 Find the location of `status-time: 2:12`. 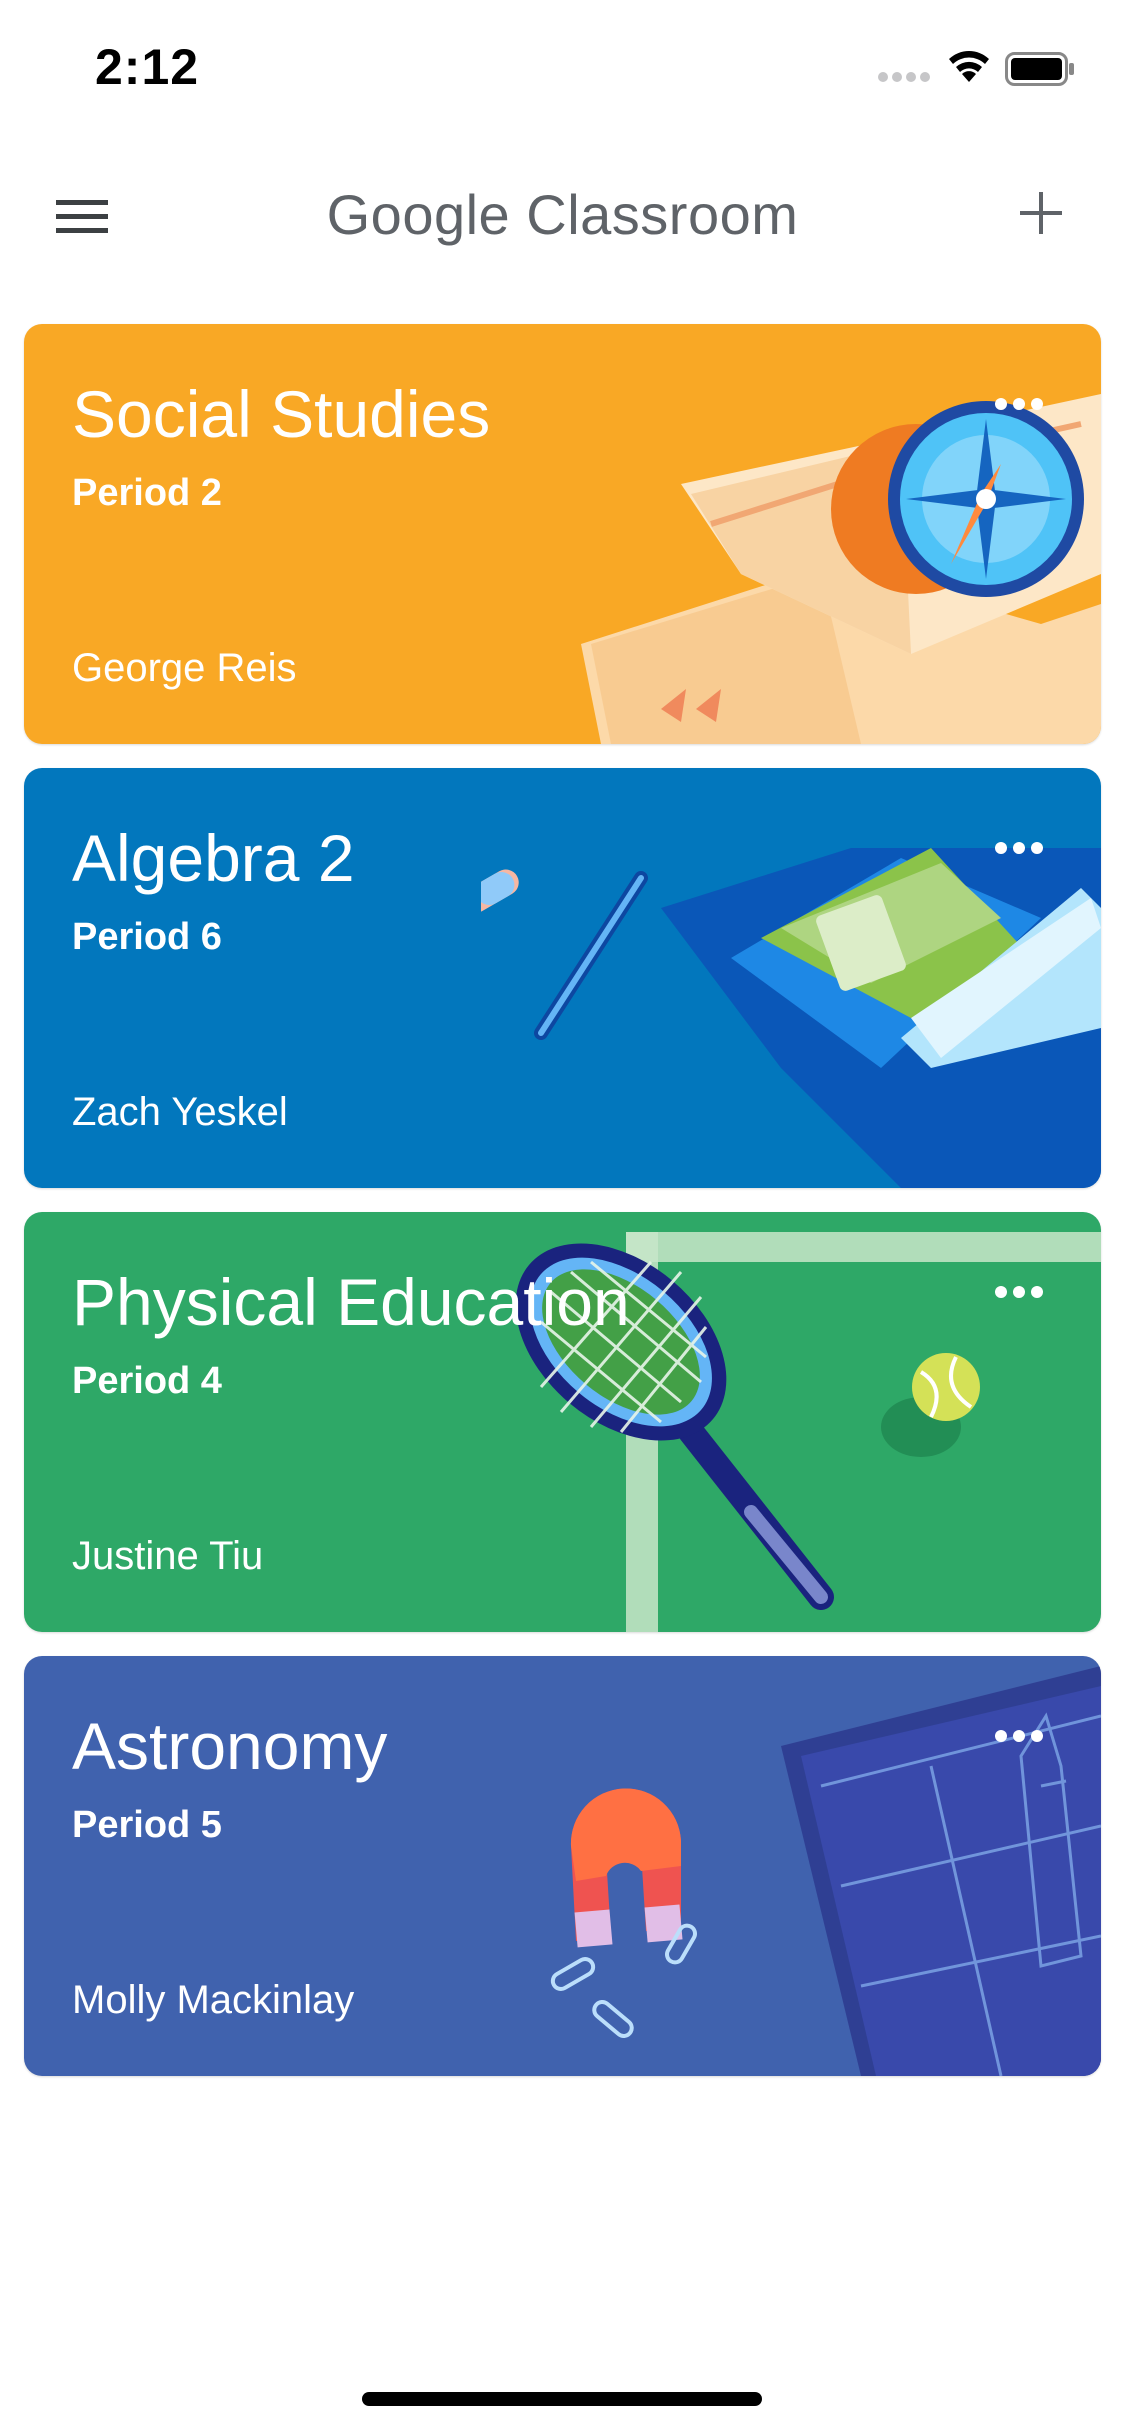

status-time: 2:12 is located at coordinates (147, 67).